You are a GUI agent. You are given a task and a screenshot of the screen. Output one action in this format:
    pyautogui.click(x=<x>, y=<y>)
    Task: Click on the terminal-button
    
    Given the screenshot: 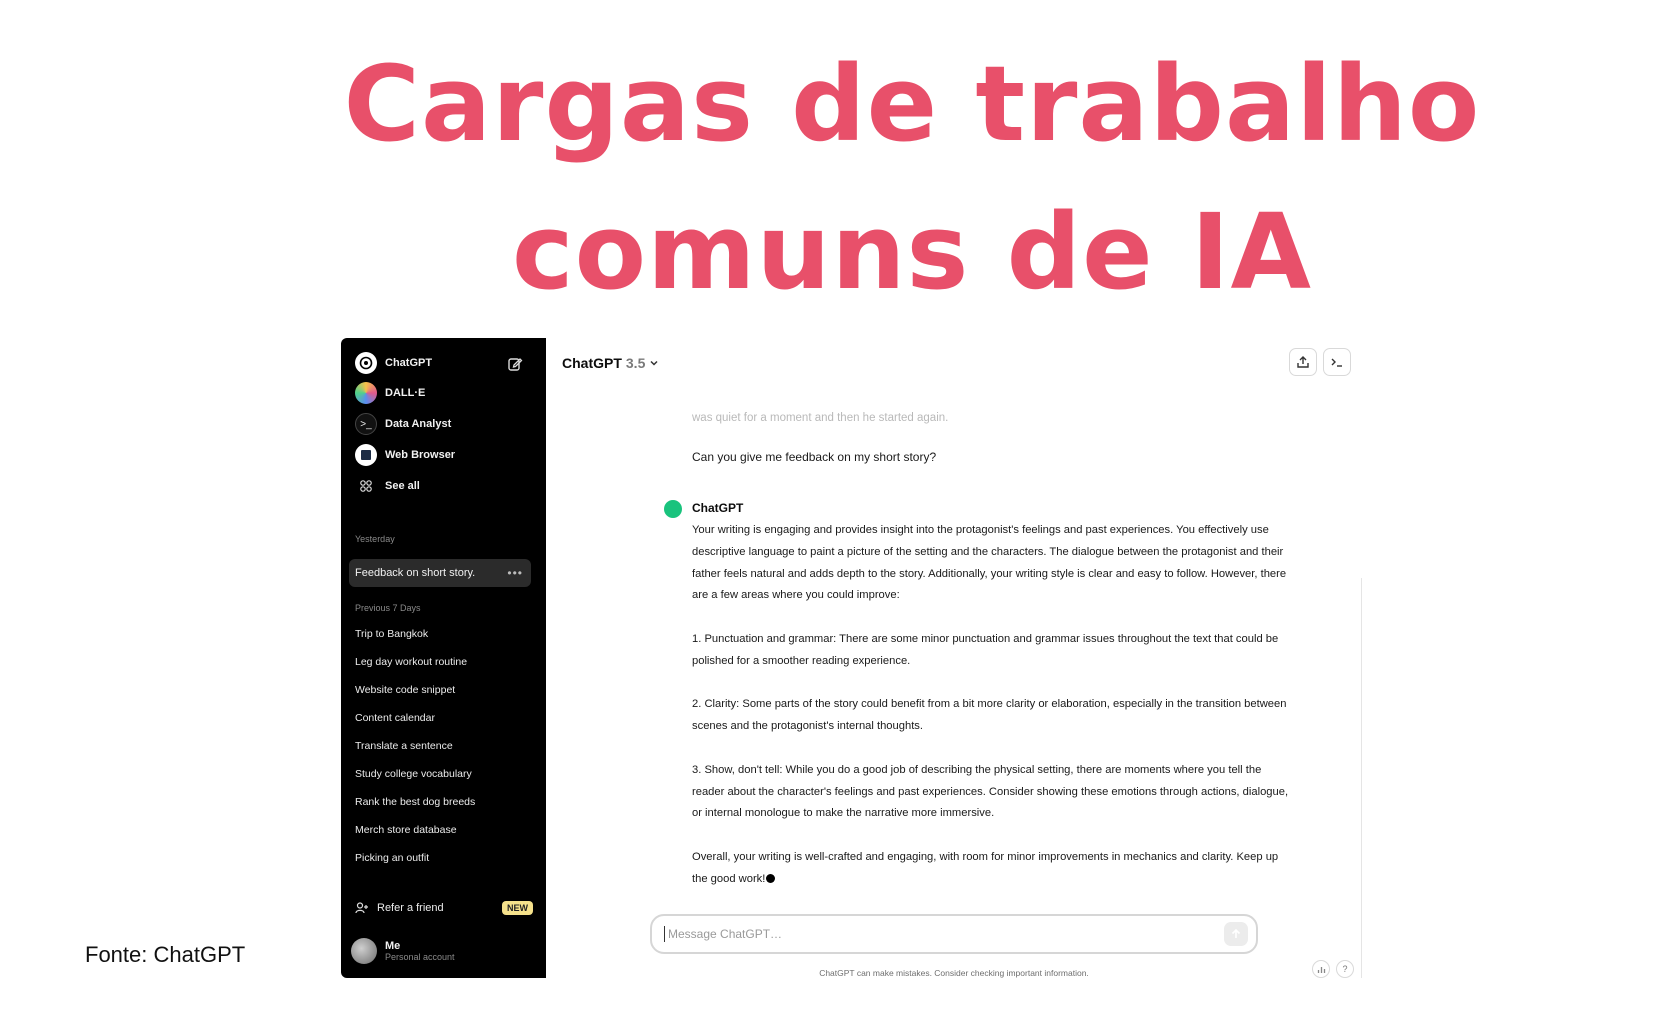 What is the action you would take?
    pyautogui.click(x=1337, y=362)
    